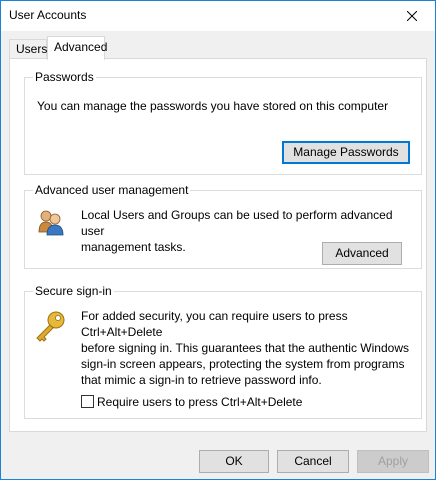  What do you see at coordinates (51, 223) in the screenshot?
I see `users-group-icon` at bounding box center [51, 223].